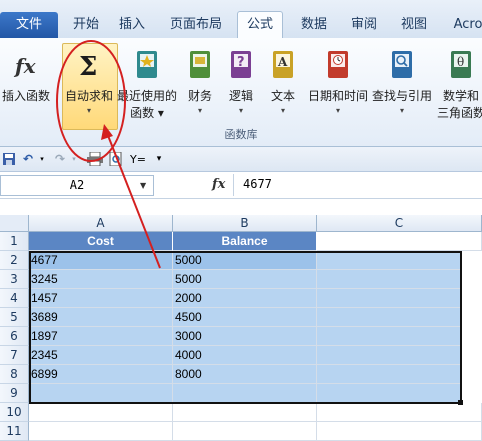  Describe the element at coordinates (131, 196) in the screenshot. I see `annotation-arrow` at that location.